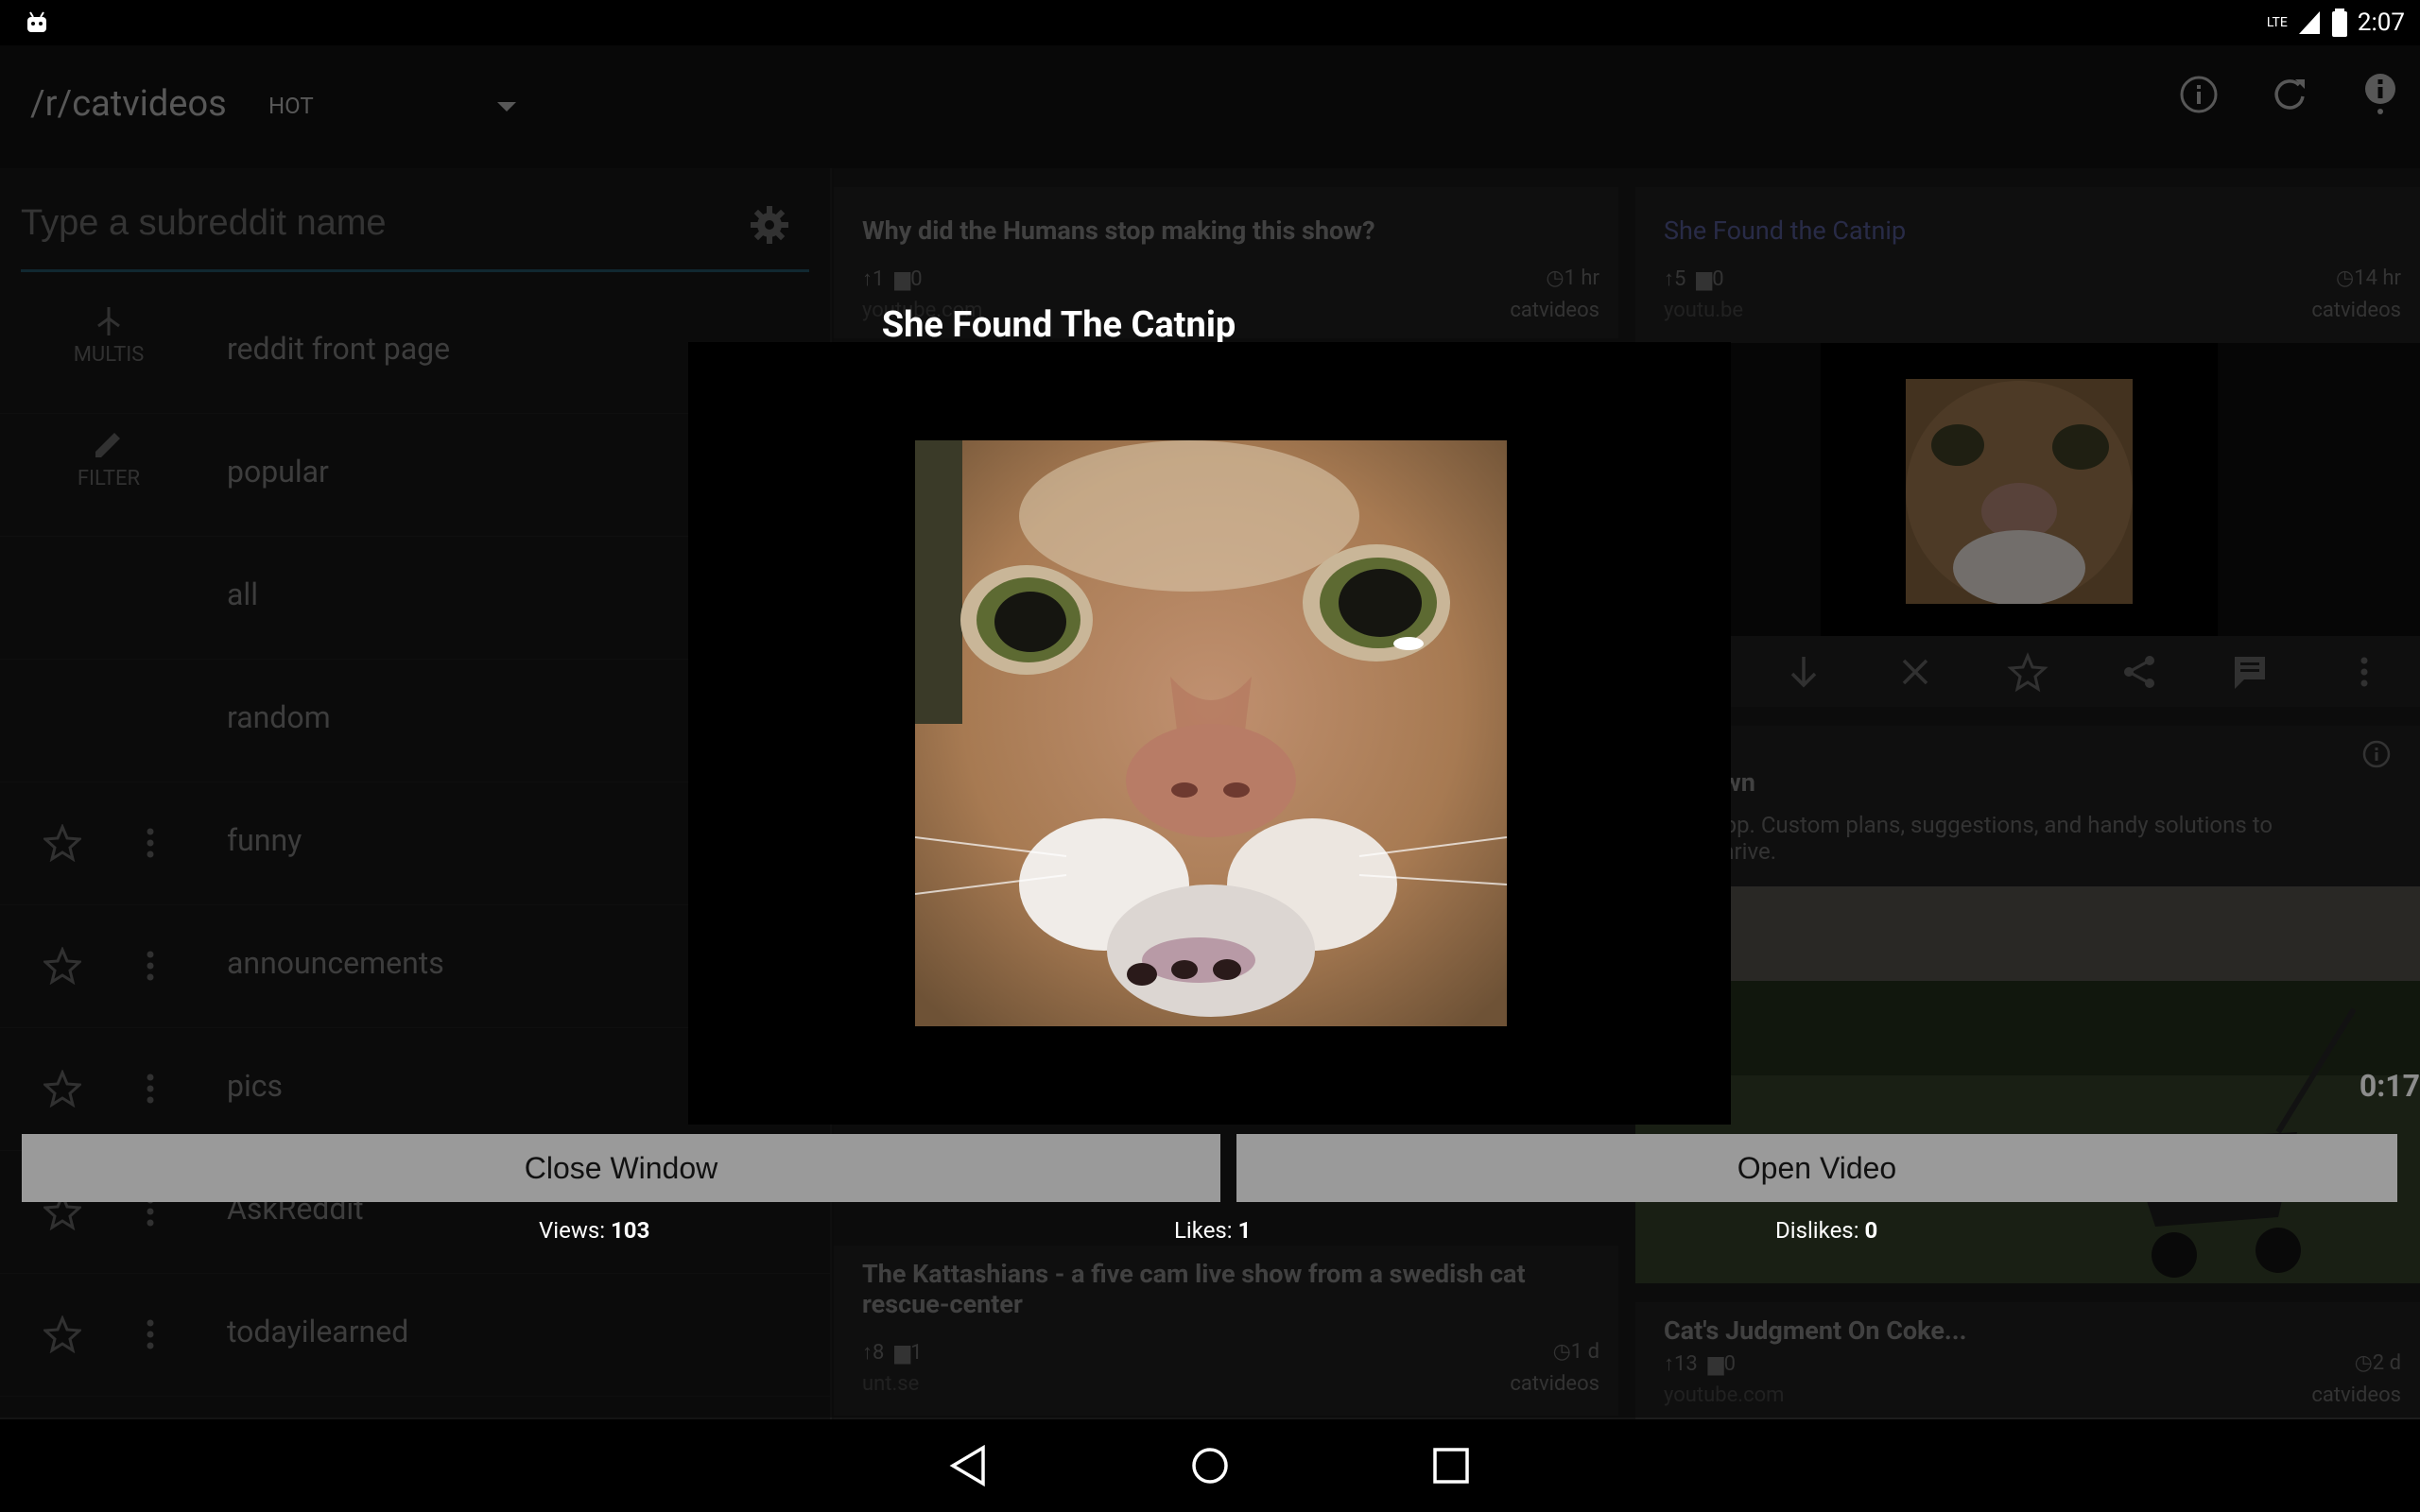 The height and width of the screenshot is (1512, 2420). I want to click on clock: 2:07, so click(2381, 23).